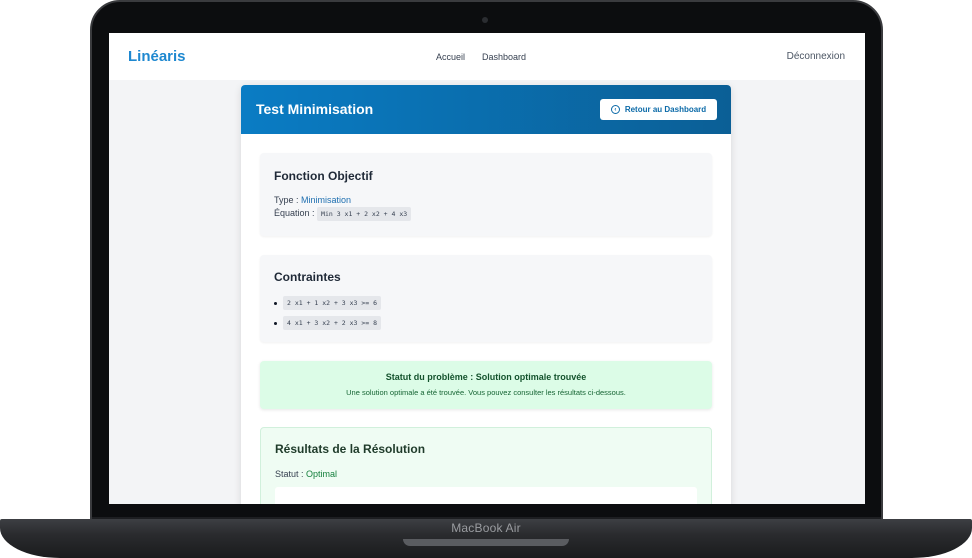 This screenshot has height=558, width=972. What do you see at coordinates (615, 109) in the screenshot?
I see `arrow-left-circle-icon: ‹` at bounding box center [615, 109].